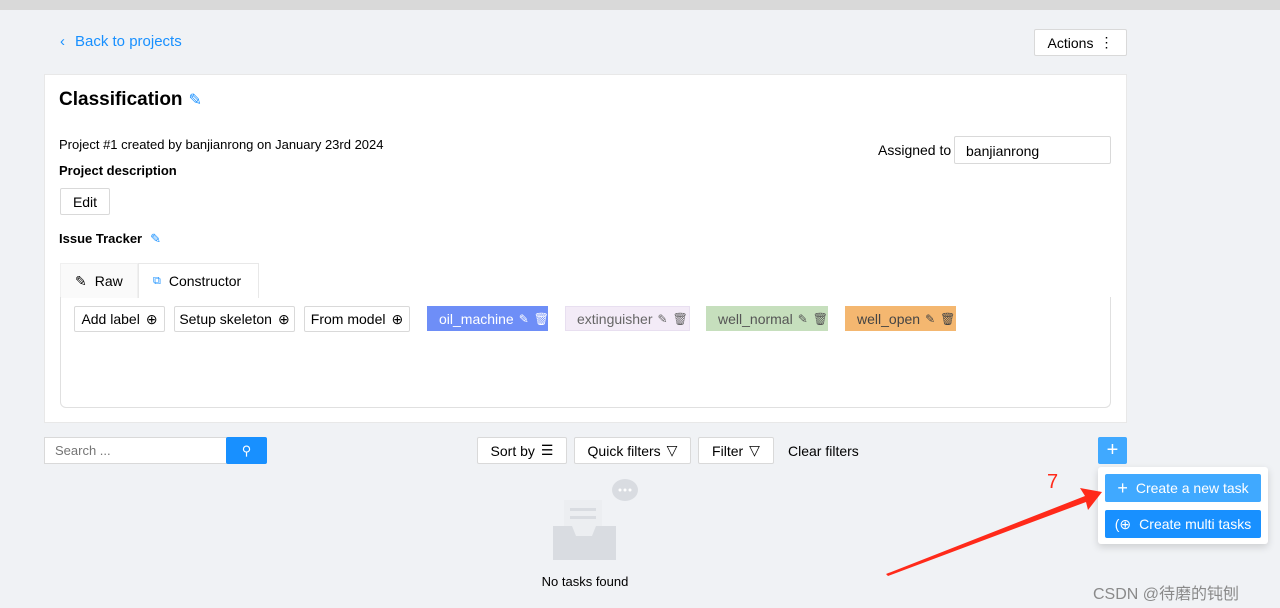  What do you see at coordinates (198, 280) in the screenshot?
I see `tab-constructor: ⧉ Constructor` at bounding box center [198, 280].